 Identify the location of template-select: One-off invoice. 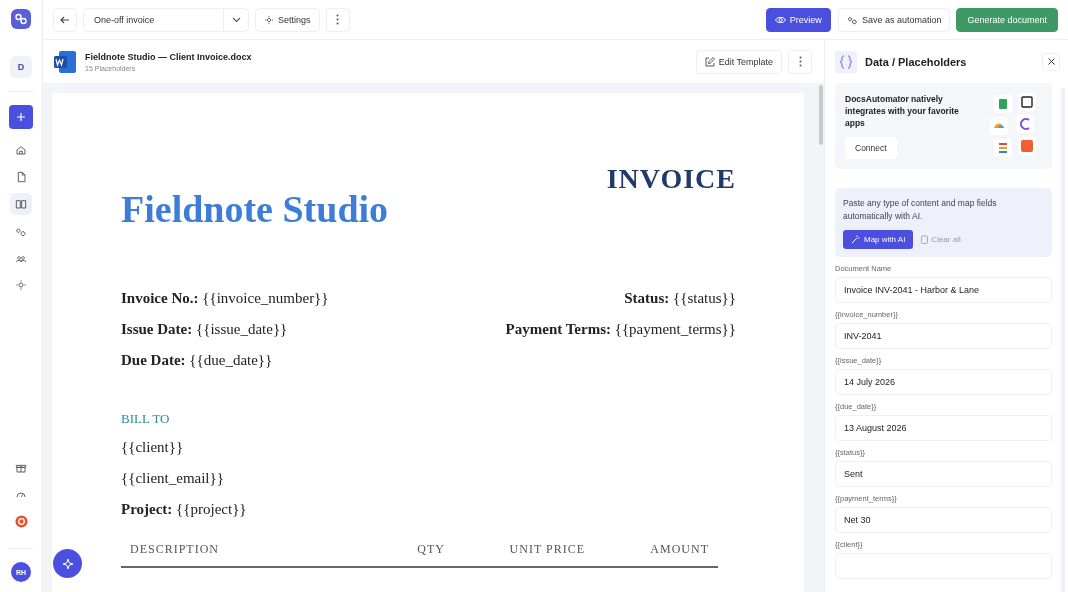
(166, 19).